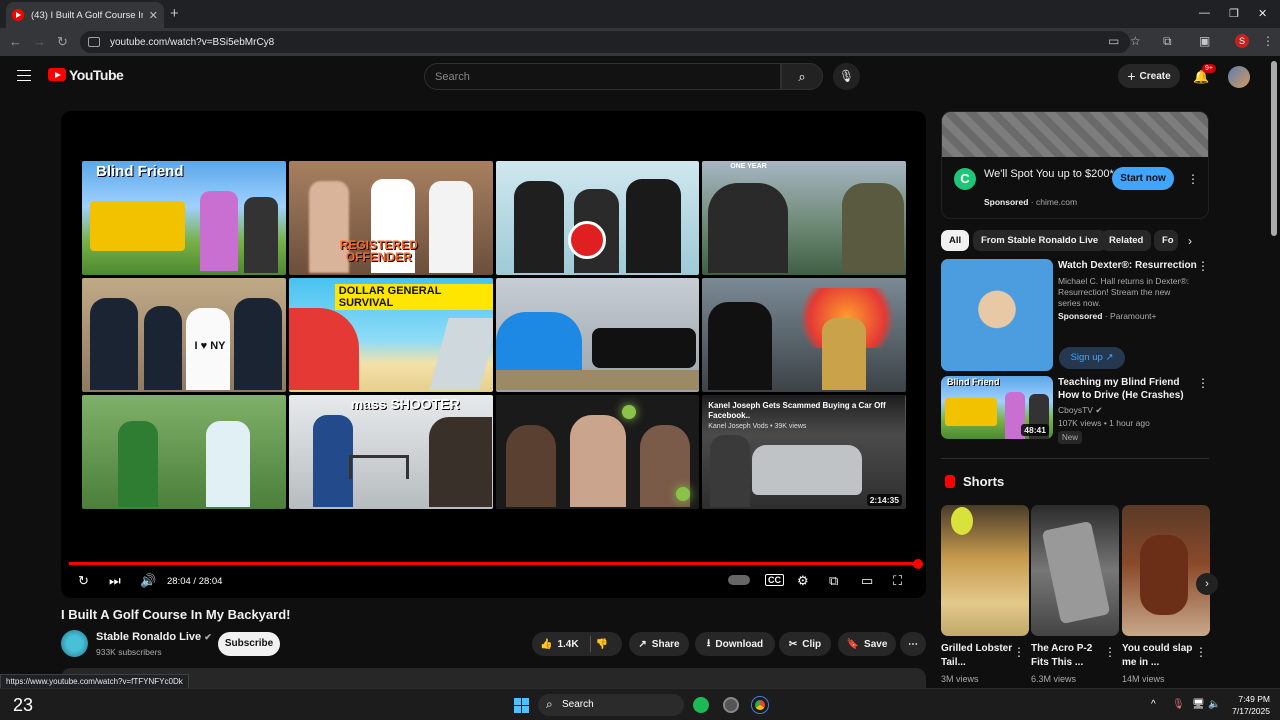 This screenshot has width=1280, height=720. What do you see at coordinates (1126, 240) in the screenshot?
I see `chip-related: Related` at bounding box center [1126, 240].